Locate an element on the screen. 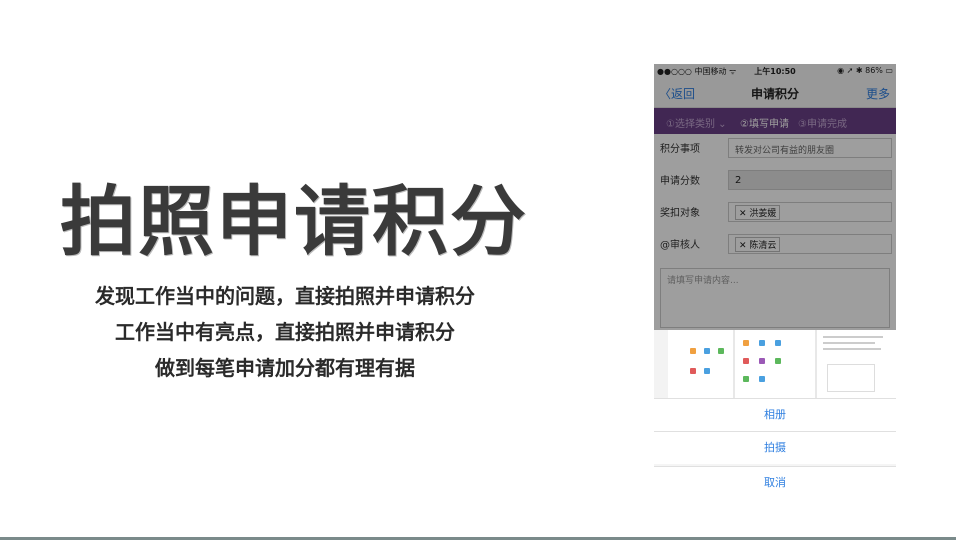 The image size is (956, 540). target-label: 奖扣对象 is located at coordinates (680, 213).